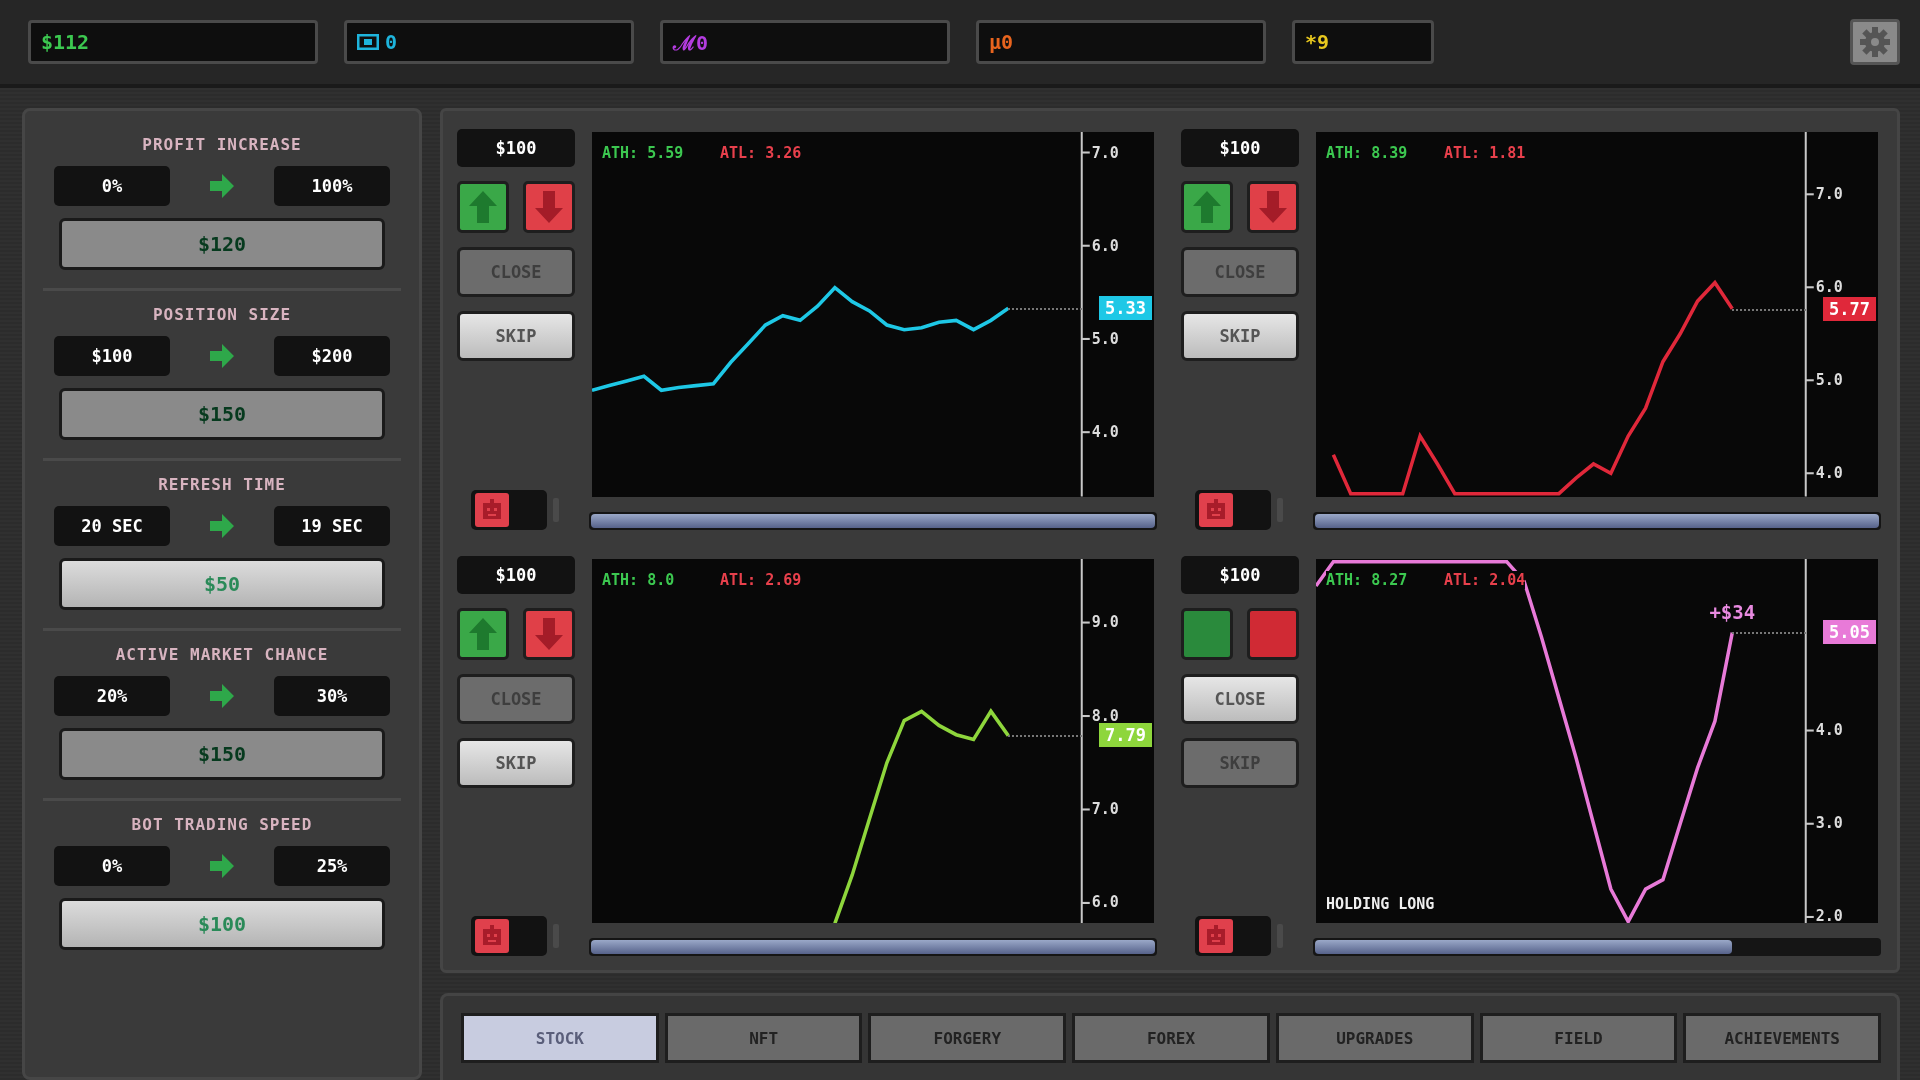 This screenshot has height=1080, width=1920. Describe the element at coordinates (332, 866) in the screenshot. I see `next-value: 25%` at that location.